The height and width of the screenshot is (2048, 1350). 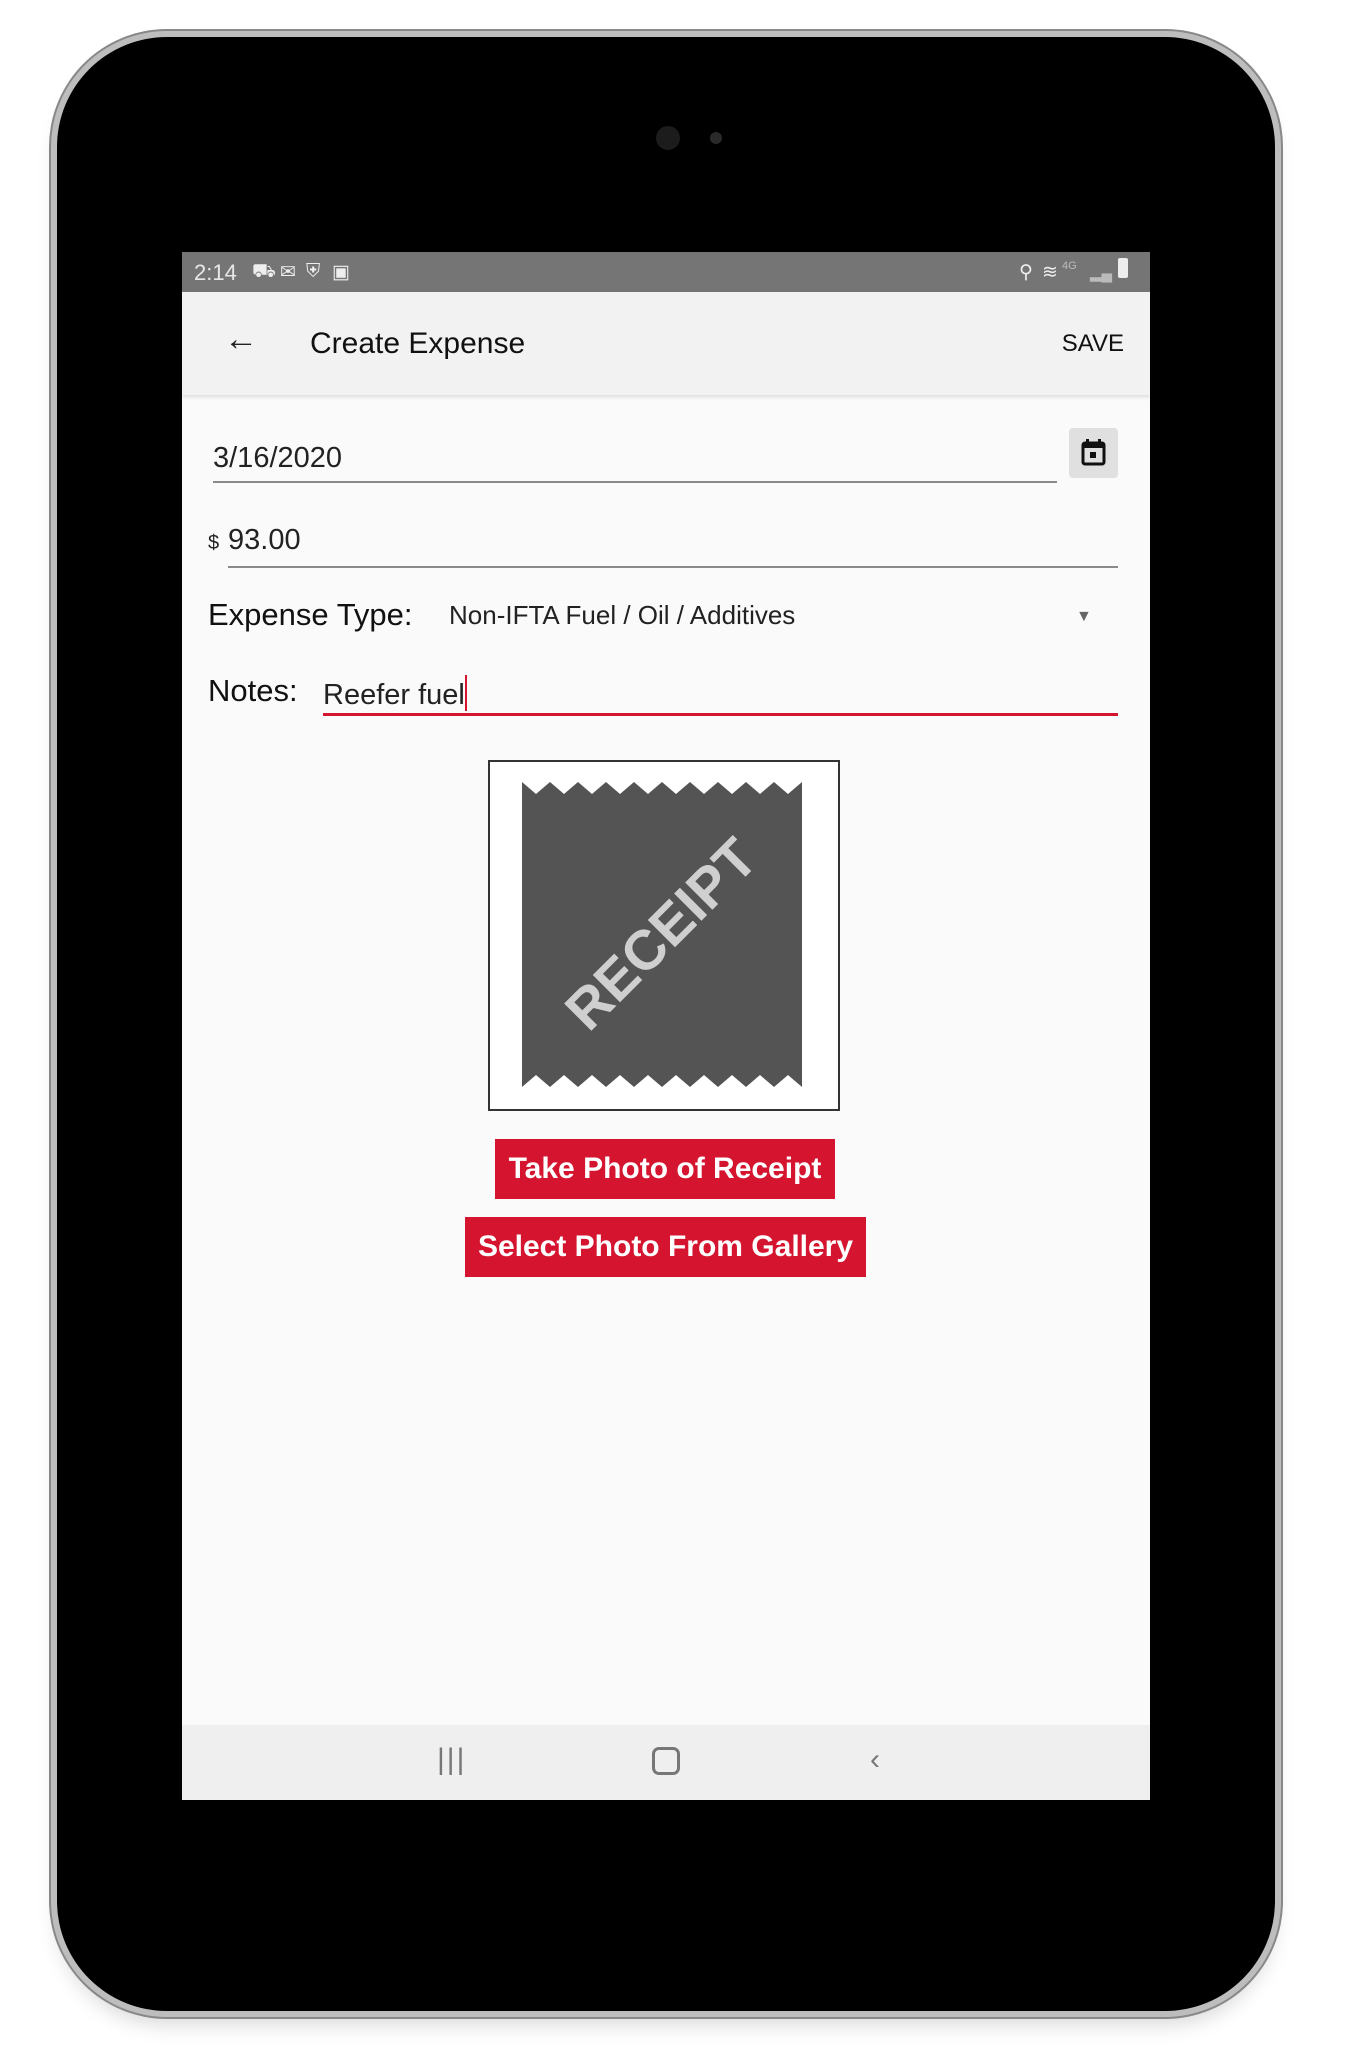 What do you see at coordinates (277, 458) in the screenshot?
I see `date-field: 3/16/2020` at bounding box center [277, 458].